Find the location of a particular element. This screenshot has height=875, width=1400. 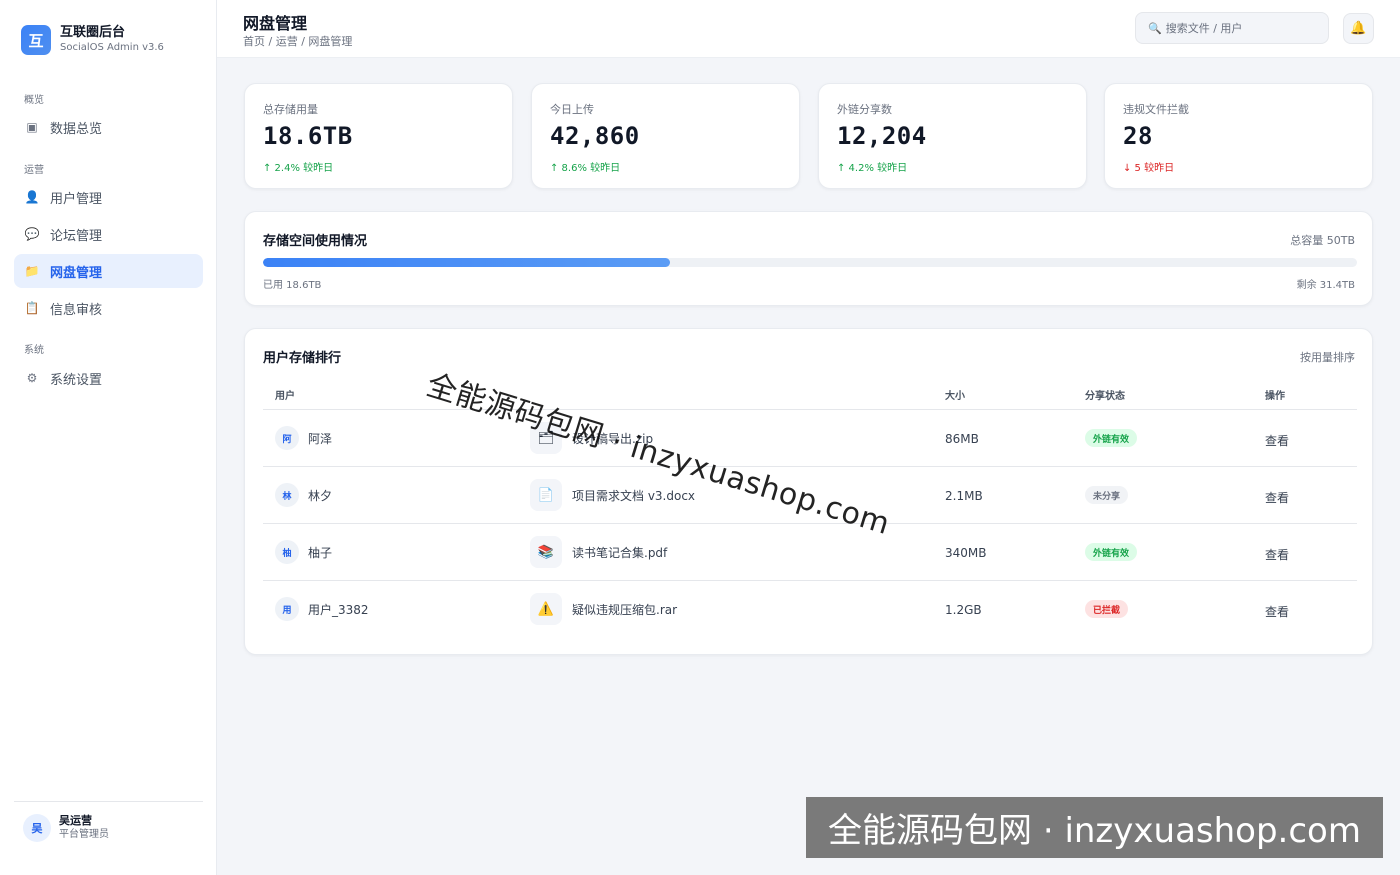

sidebar-item-label: 系统设置 is located at coordinates (76, 380).